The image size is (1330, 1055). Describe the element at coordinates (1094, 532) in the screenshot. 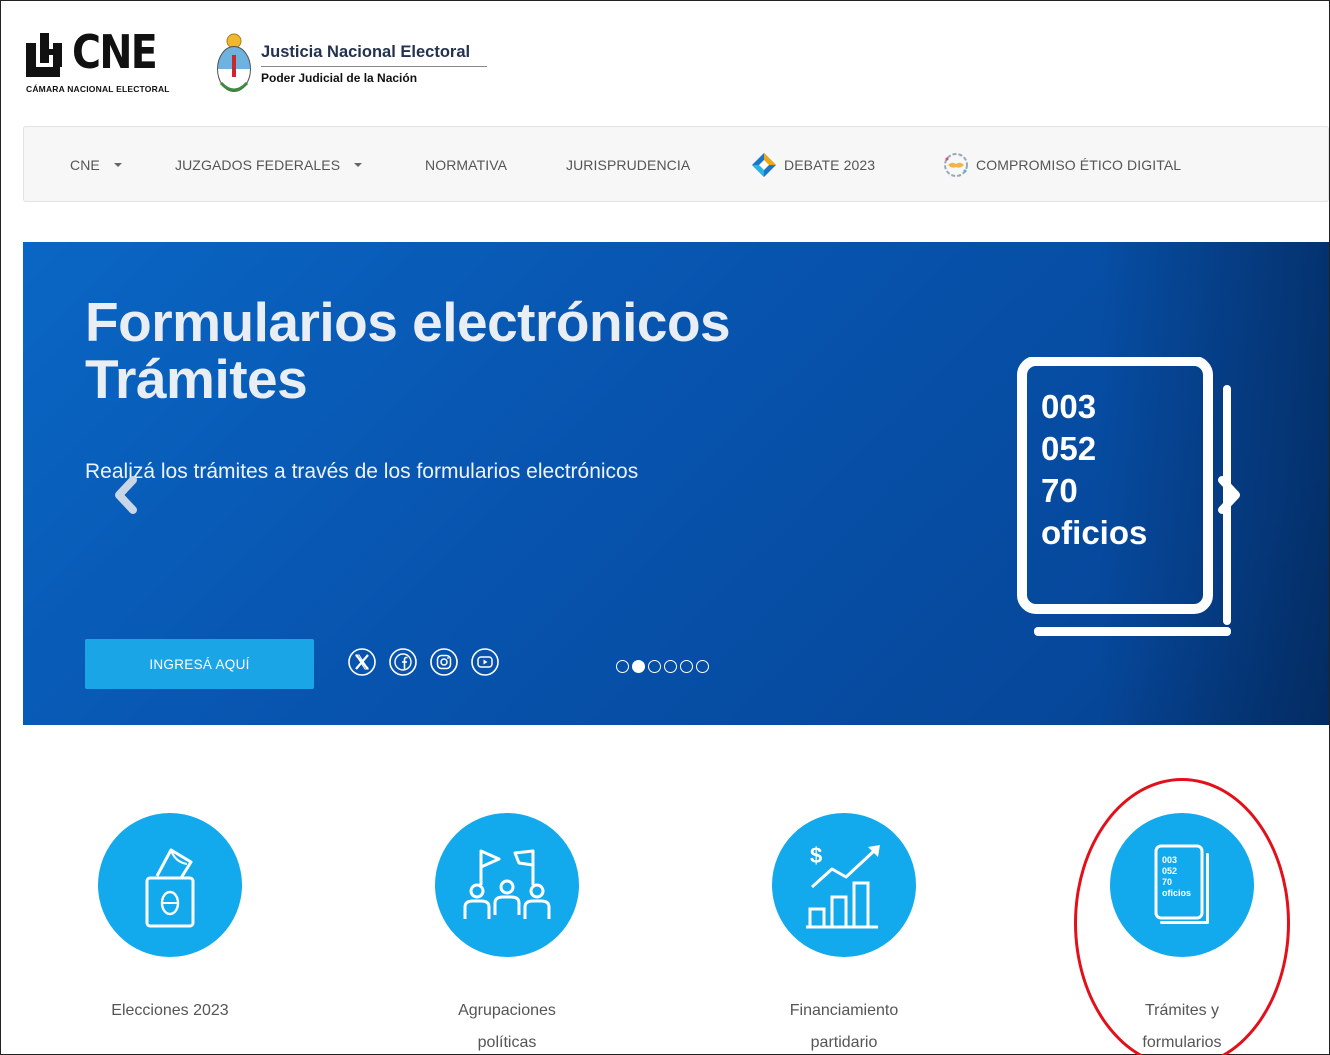

I see `forms-tablet-line: oficios` at that location.